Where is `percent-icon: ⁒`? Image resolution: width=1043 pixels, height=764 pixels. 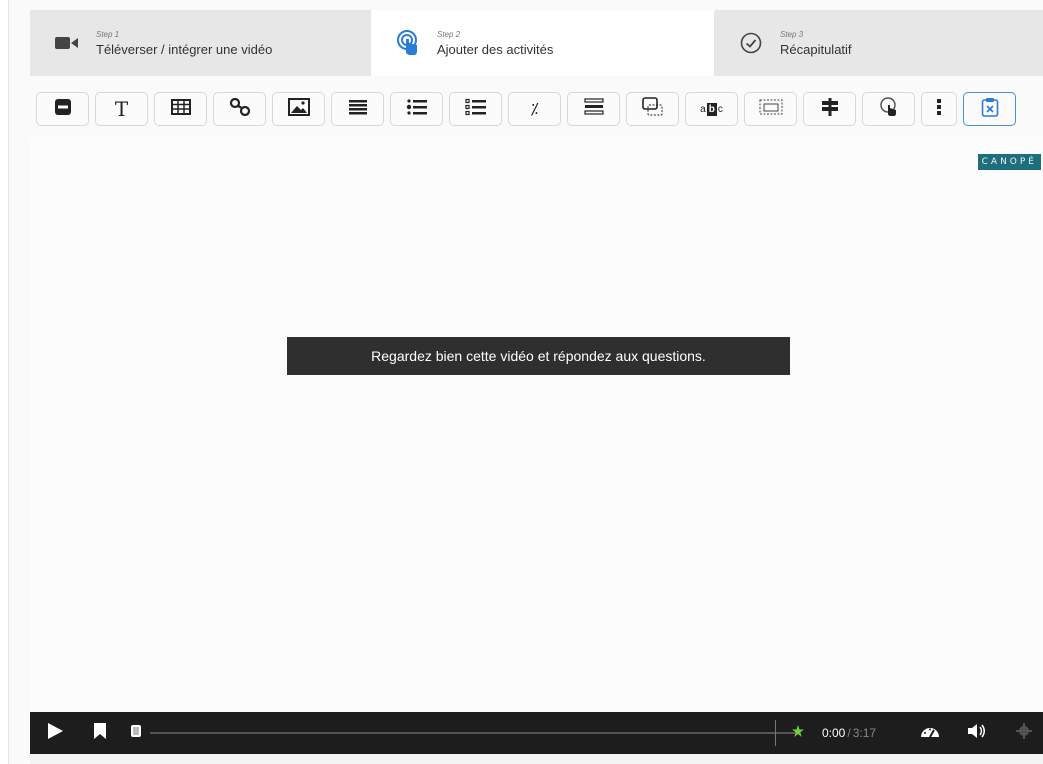
percent-icon: ⁒ is located at coordinates (534, 109).